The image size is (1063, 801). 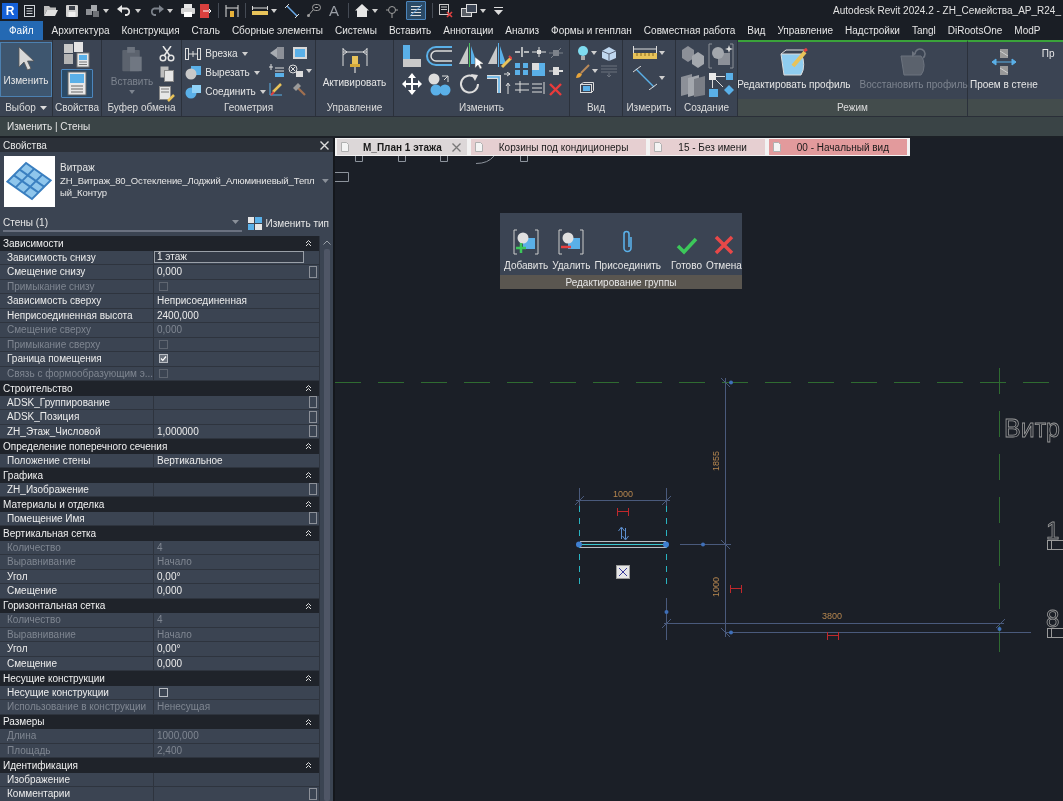 What do you see at coordinates (356, 30) in the screenshot?
I see `ribbon-tab: Системы` at bounding box center [356, 30].